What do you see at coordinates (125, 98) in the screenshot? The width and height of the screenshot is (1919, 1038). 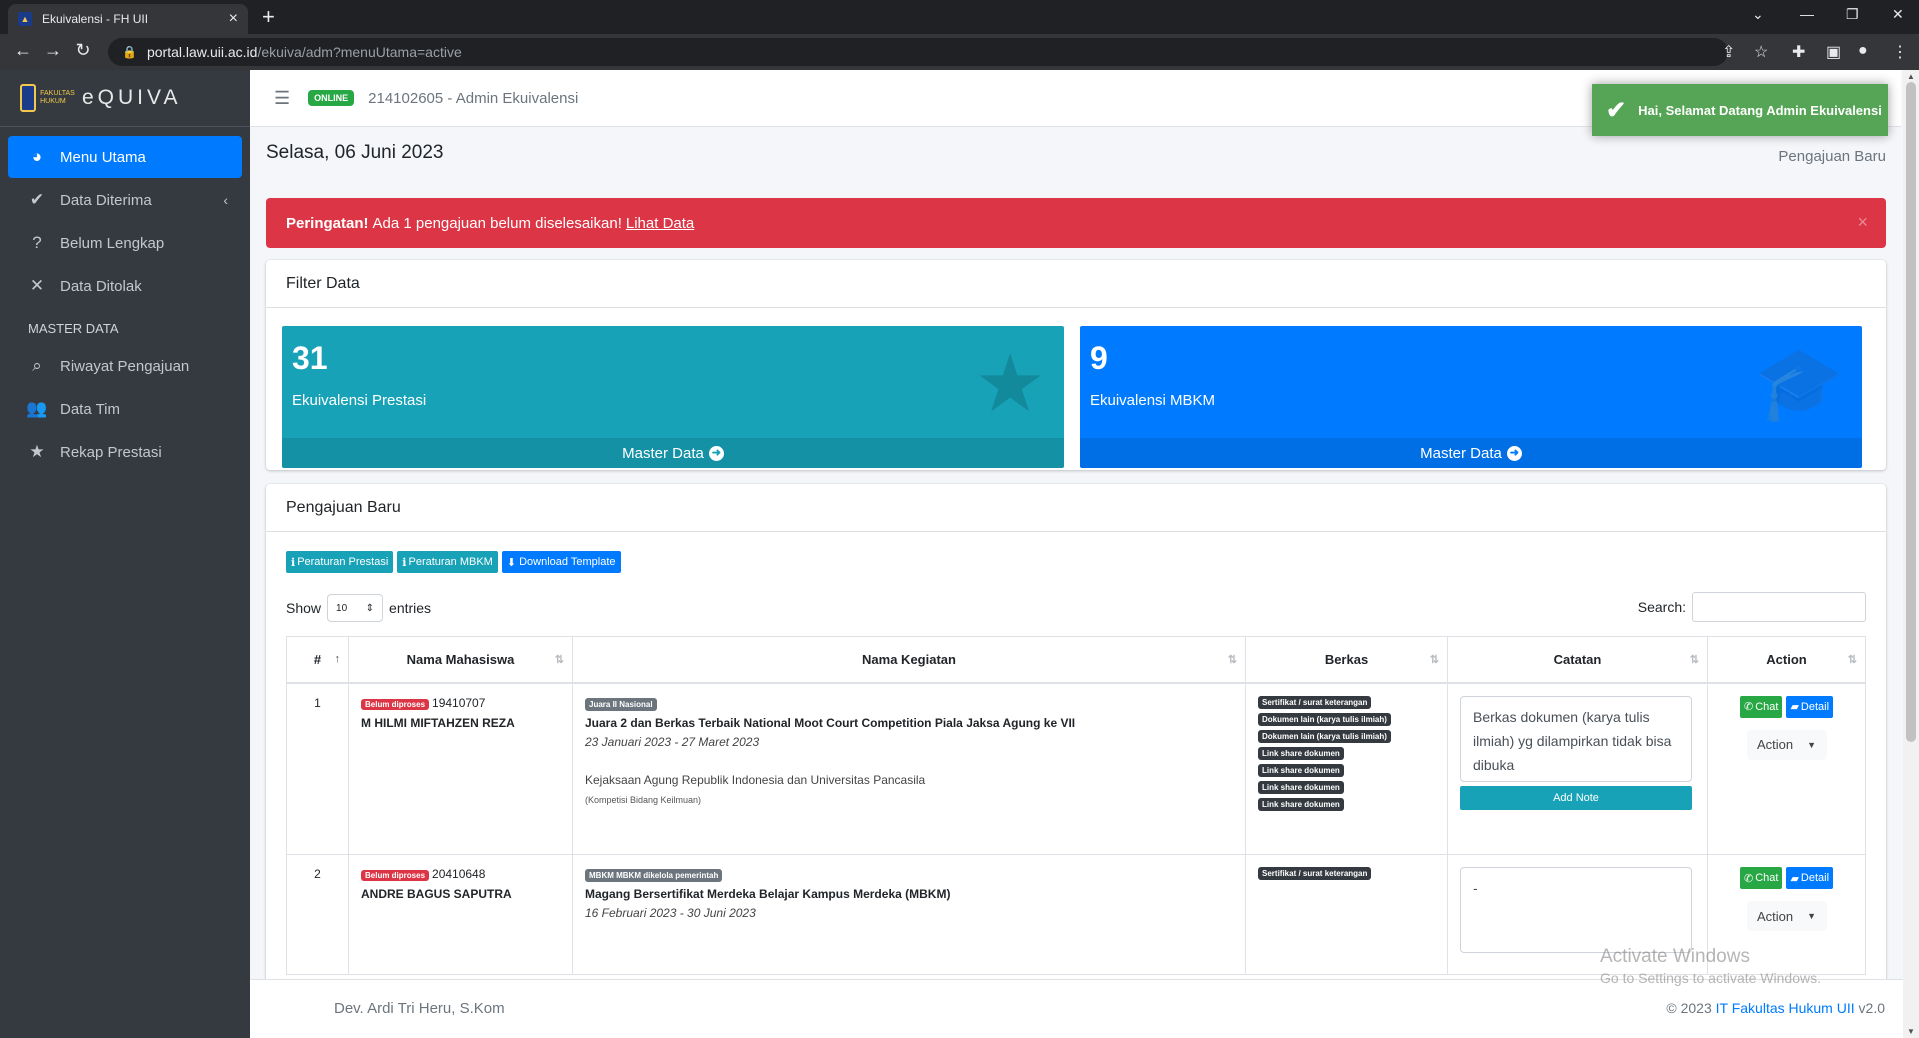 I see `brand-link: FAKULTAS HUKUM eQUIVA` at bounding box center [125, 98].